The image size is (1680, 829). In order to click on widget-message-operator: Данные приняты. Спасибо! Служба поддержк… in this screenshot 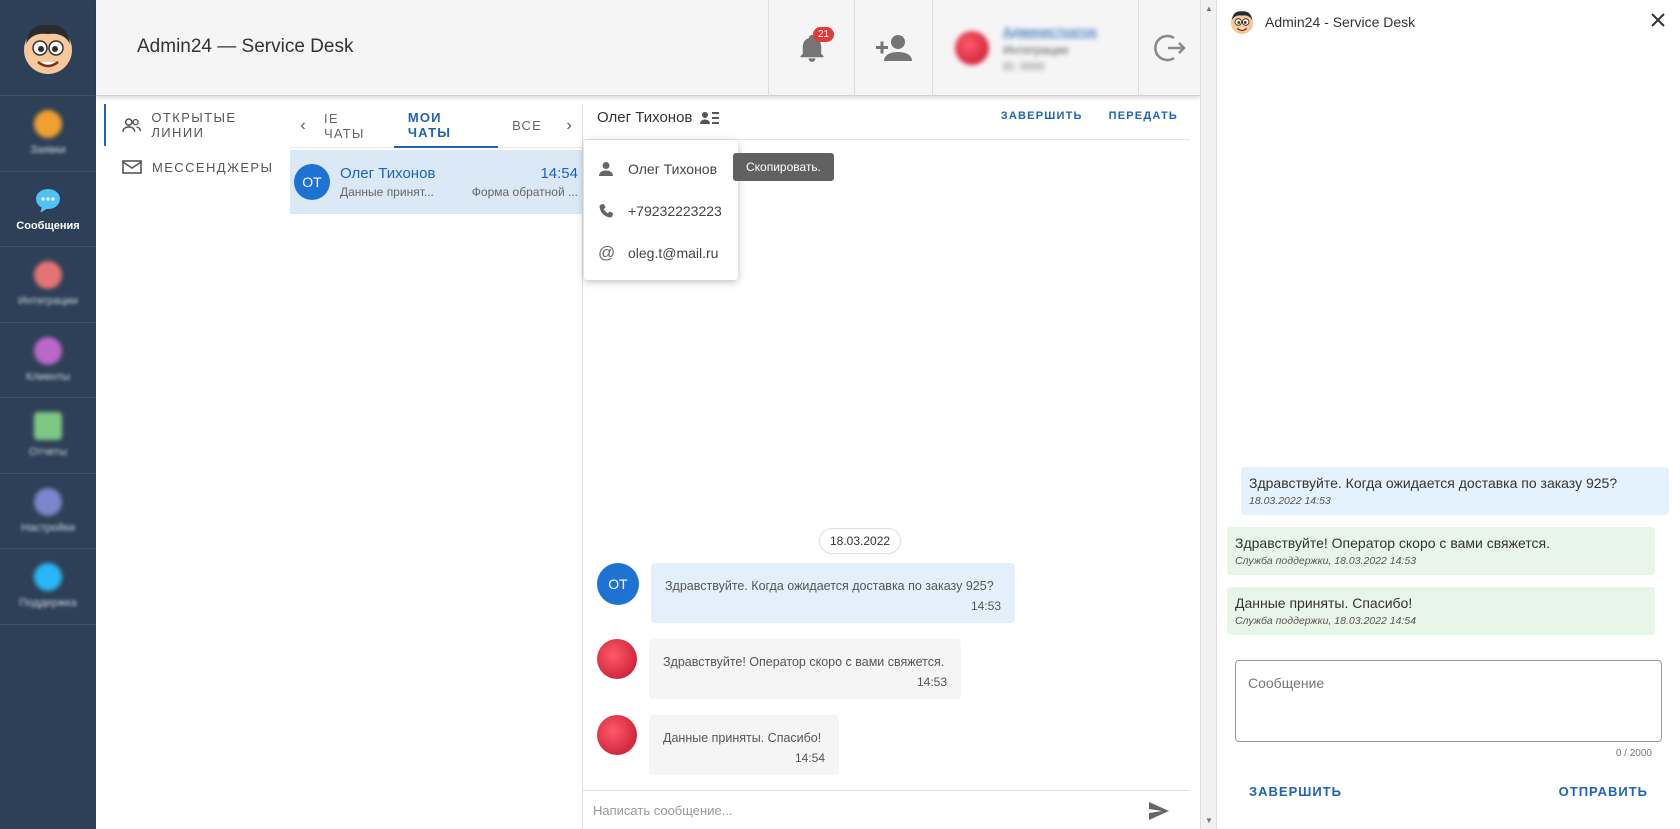, I will do `click(1441, 611)`.